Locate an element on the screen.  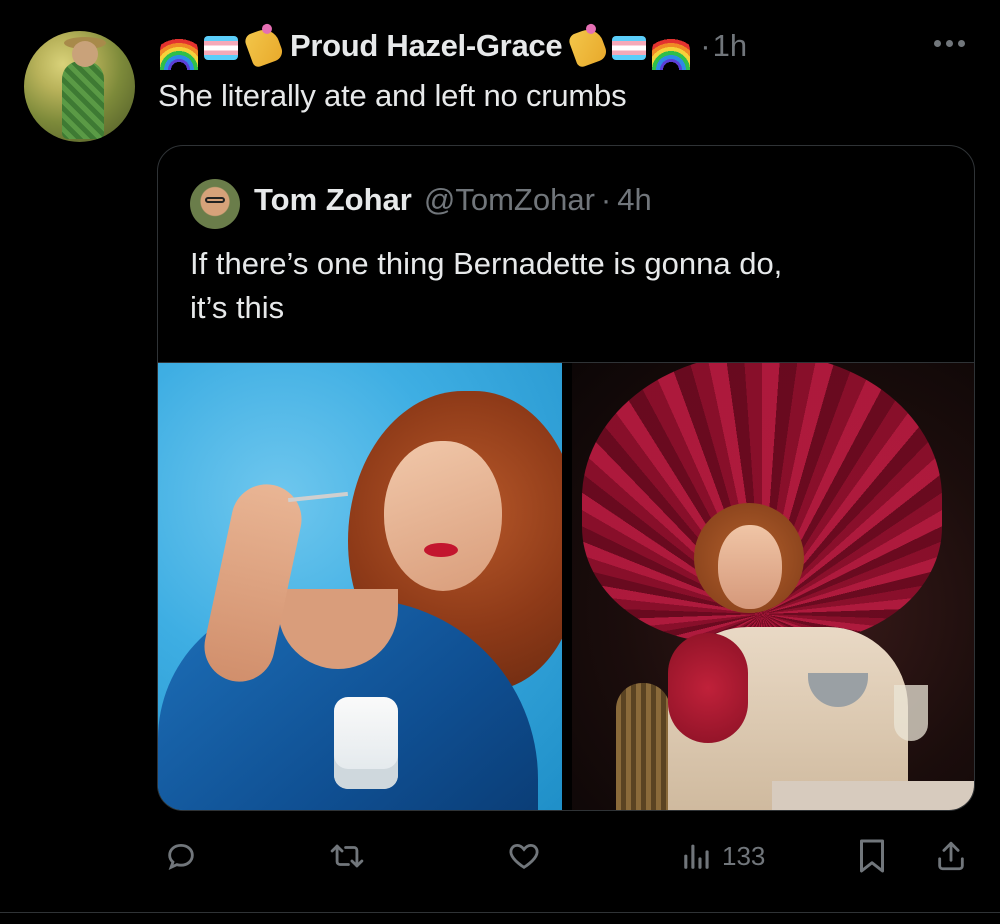
author-avatar is located at coordinates (79, 86).